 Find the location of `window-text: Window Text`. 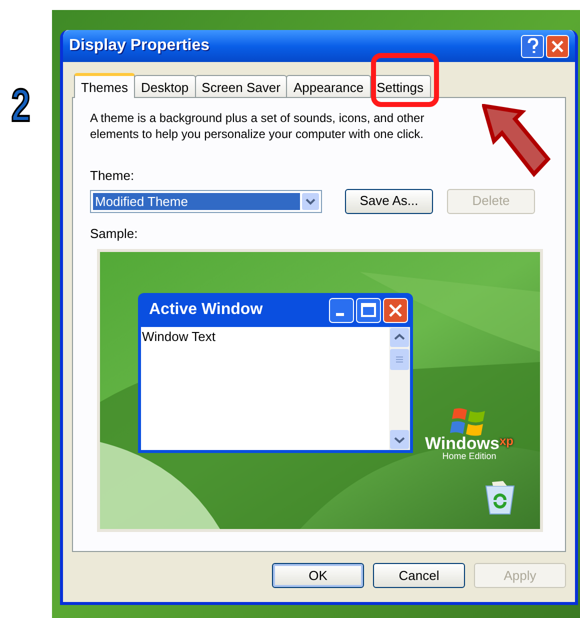

window-text: Window Text is located at coordinates (178, 337).